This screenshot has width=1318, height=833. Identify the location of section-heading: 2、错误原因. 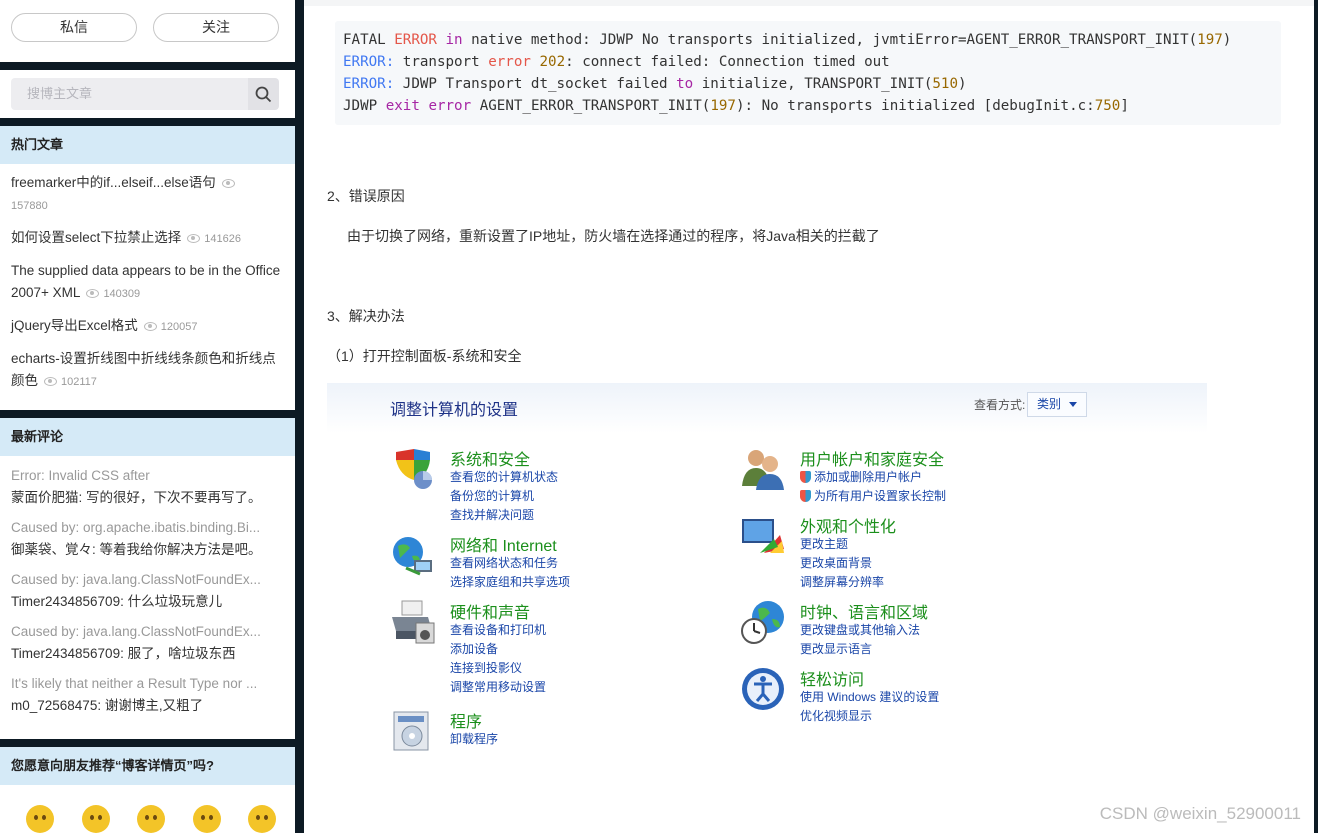
(366, 196).